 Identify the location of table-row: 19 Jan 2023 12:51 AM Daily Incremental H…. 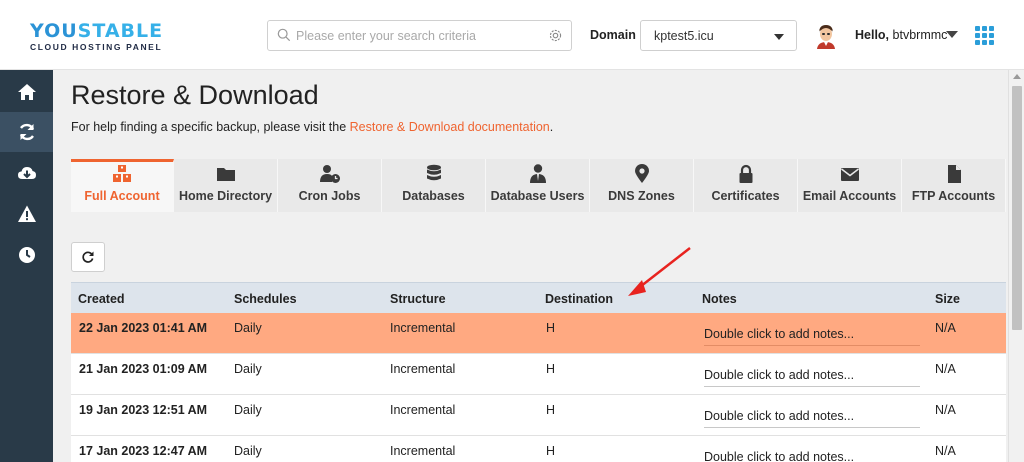
(538, 415).